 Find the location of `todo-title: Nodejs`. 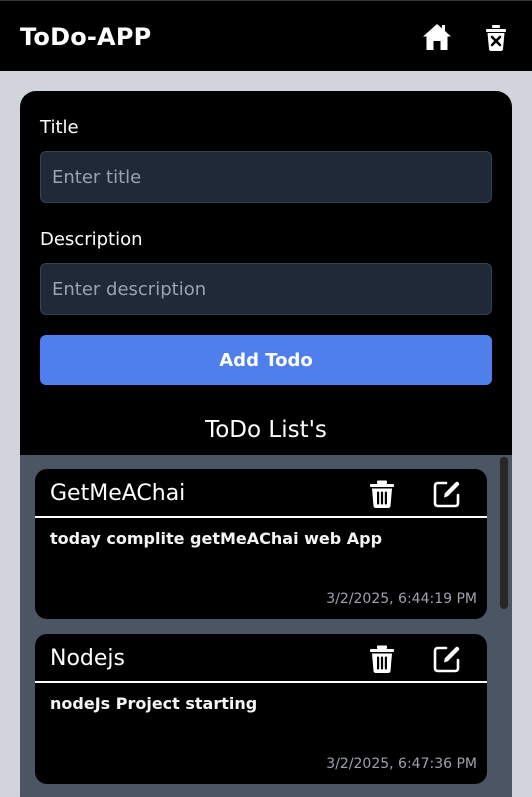

todo-title: Nodejs is located at coordinates (87, 658).